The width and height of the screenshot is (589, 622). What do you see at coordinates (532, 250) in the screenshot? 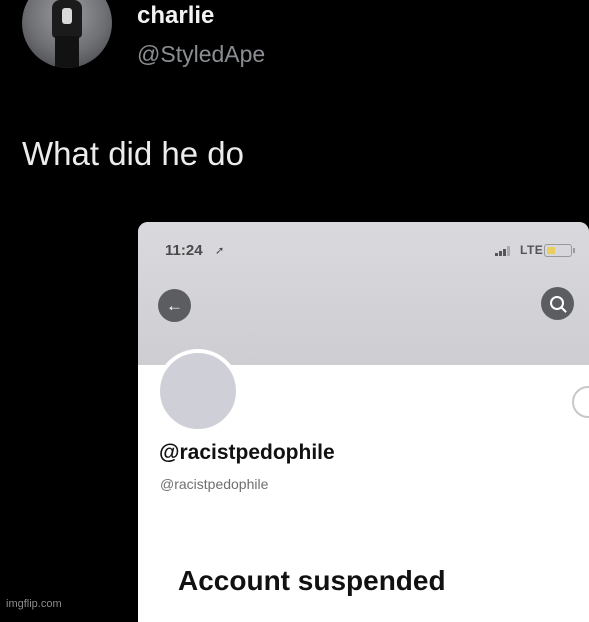
I see `network-type-label: LTE` at bounding box center [532, 250].